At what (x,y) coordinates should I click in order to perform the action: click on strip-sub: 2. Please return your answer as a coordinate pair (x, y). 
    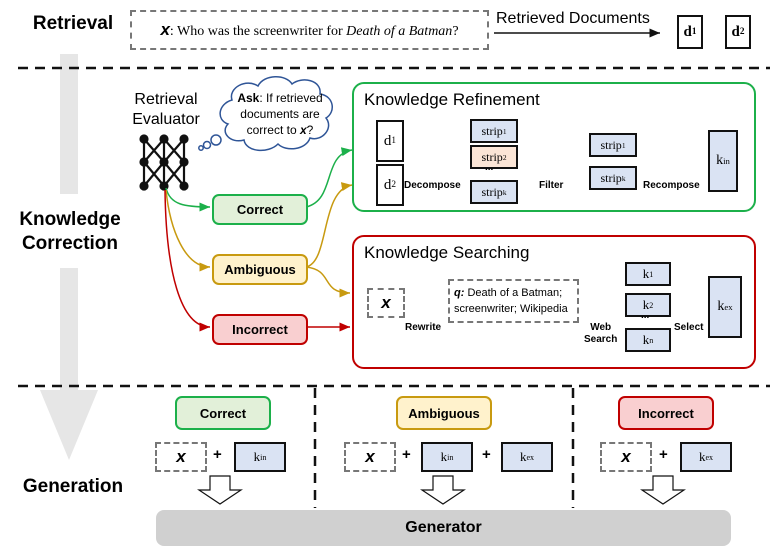
    Looking at the image, I should click on (504, 157).